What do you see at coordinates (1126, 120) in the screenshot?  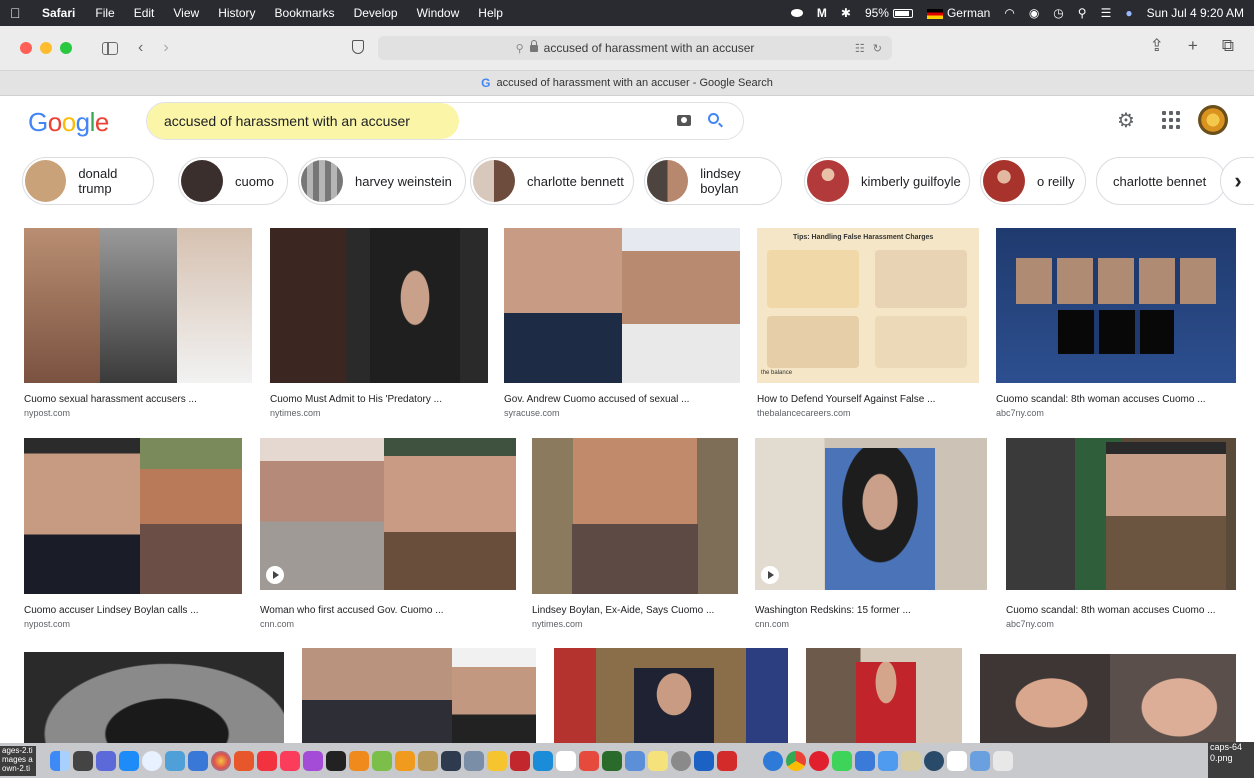 I see `gear-icon: ⚙` at bounding box center [1126, 120].